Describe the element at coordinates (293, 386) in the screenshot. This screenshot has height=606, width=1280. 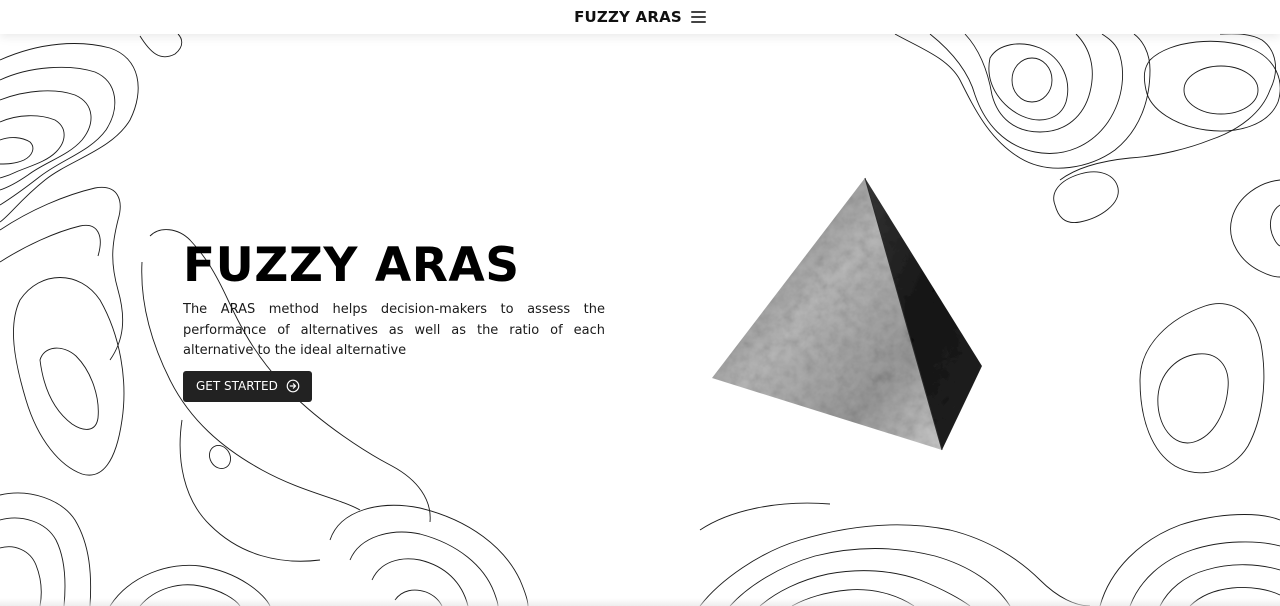
I see `arrow-right-circle-icon` at that location.